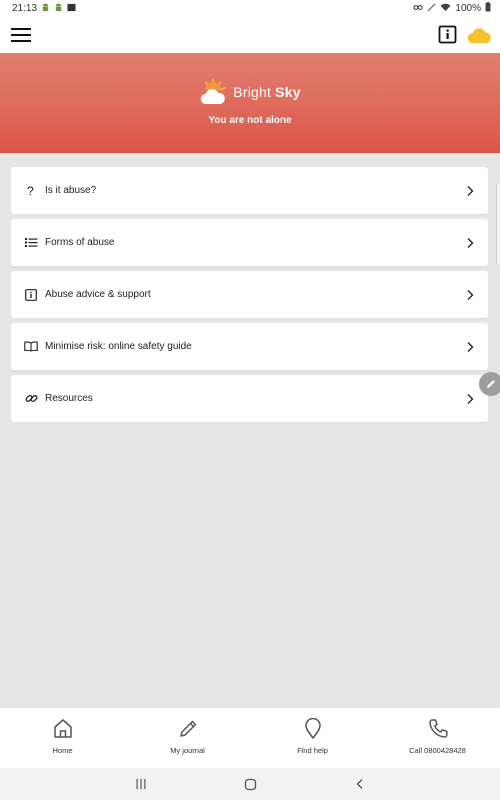 The image size is (500, 800). What do you see at coordinates (249, 242) in the screenshot?
I see `menu-item-forms-of-abuse: Forms of abuse` at bounding box center [249, 242].